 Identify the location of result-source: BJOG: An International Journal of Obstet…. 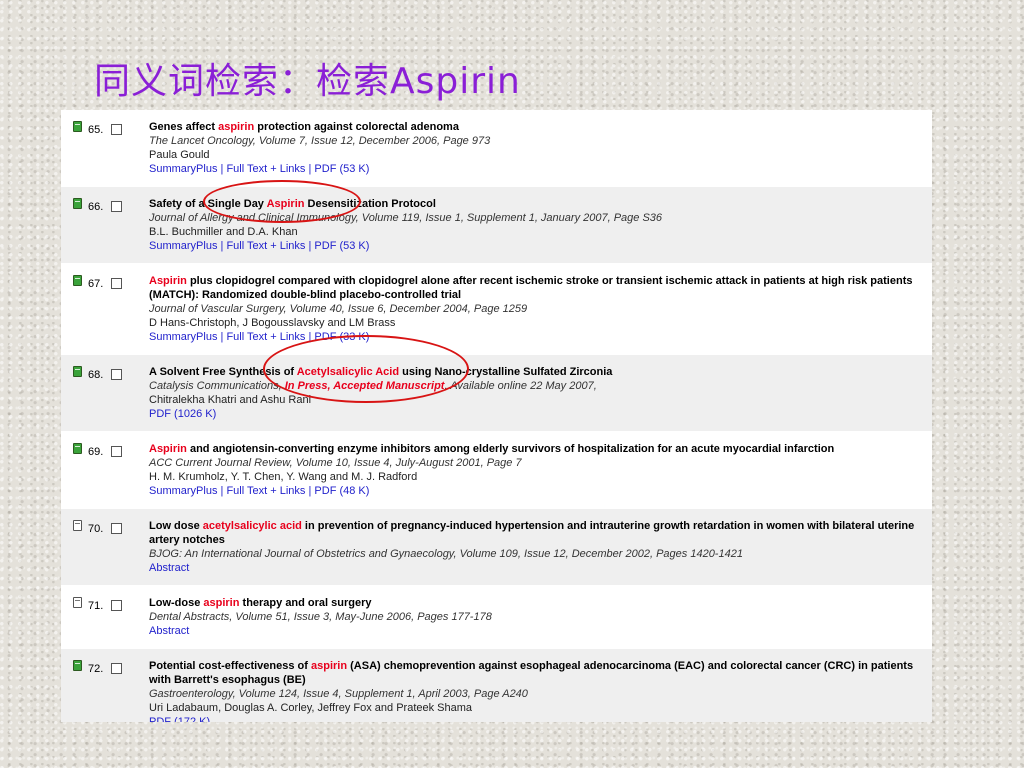
(446, 554).